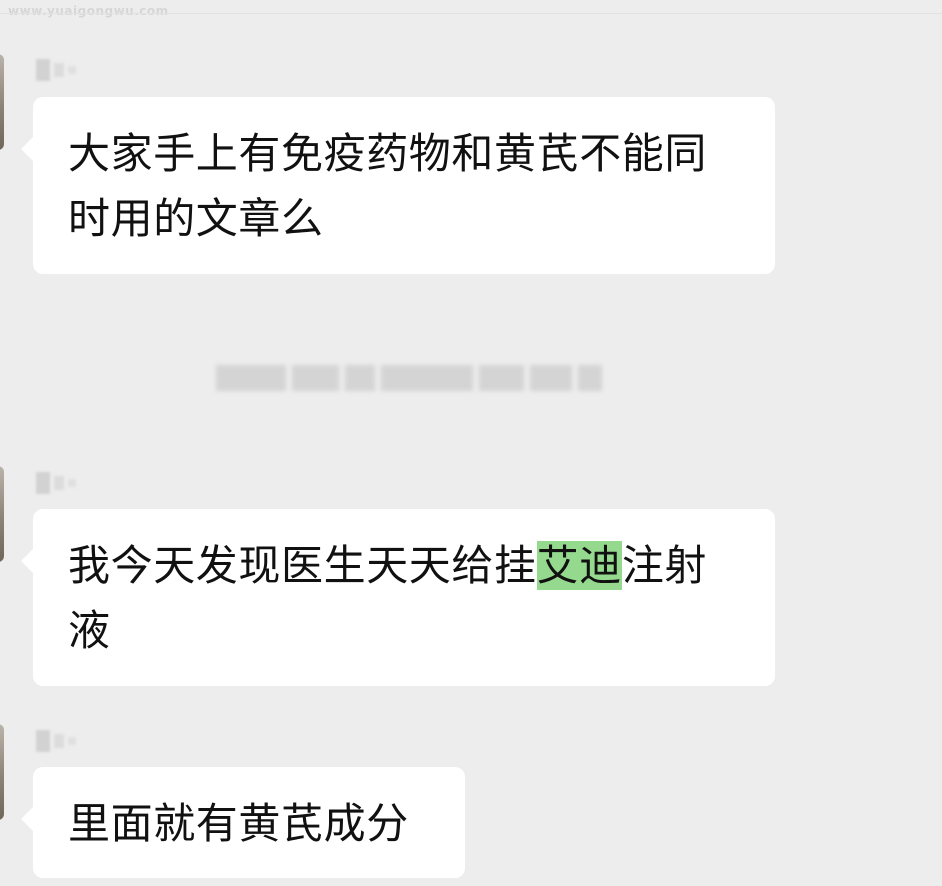 The image size is (942, 886). Describe the element at coordinates (238, 823) in the screenshot. I see `message-text-line: 里面就有黄芪成分` at that location.